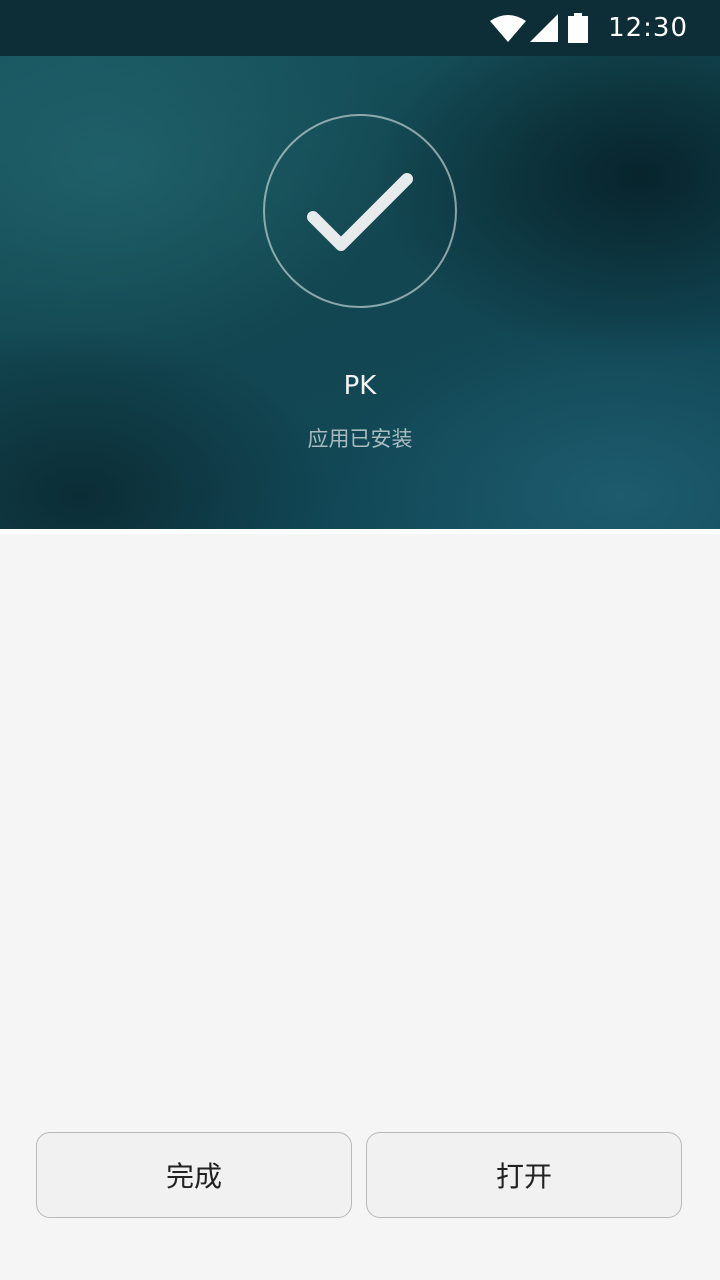  Describe the element at coordinates (360, 386) in the screenshot. I see `app-name: PK` at that location.